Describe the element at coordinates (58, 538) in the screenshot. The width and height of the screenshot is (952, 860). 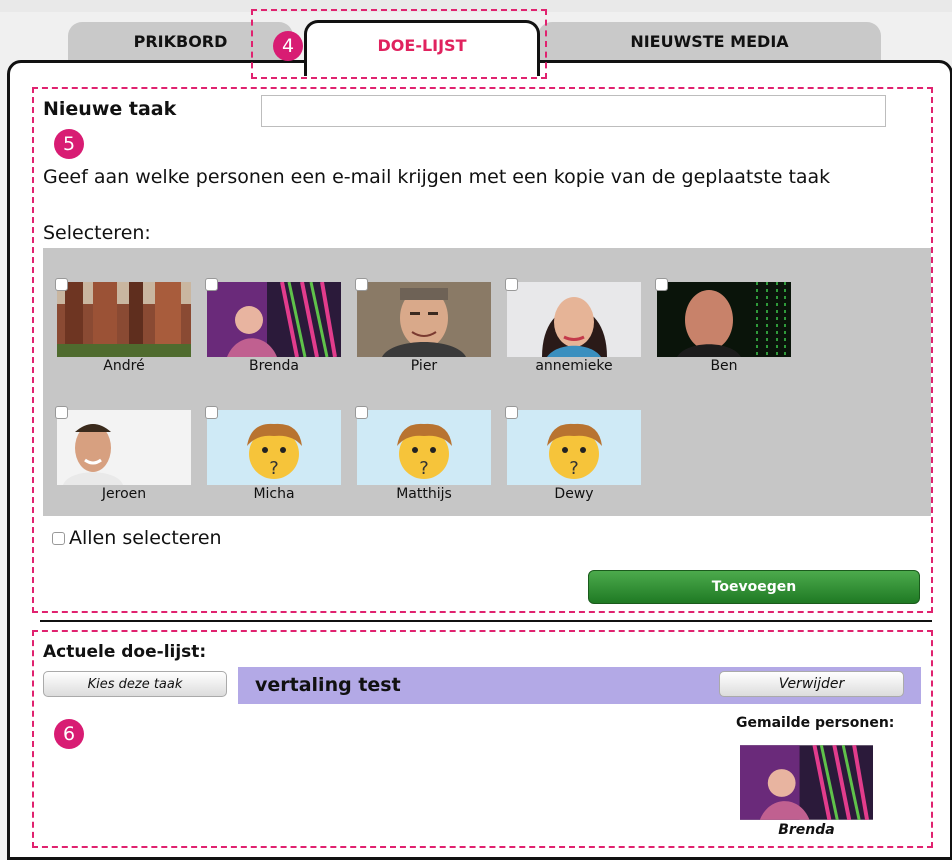
I see `select-all-checkbox` at that location.